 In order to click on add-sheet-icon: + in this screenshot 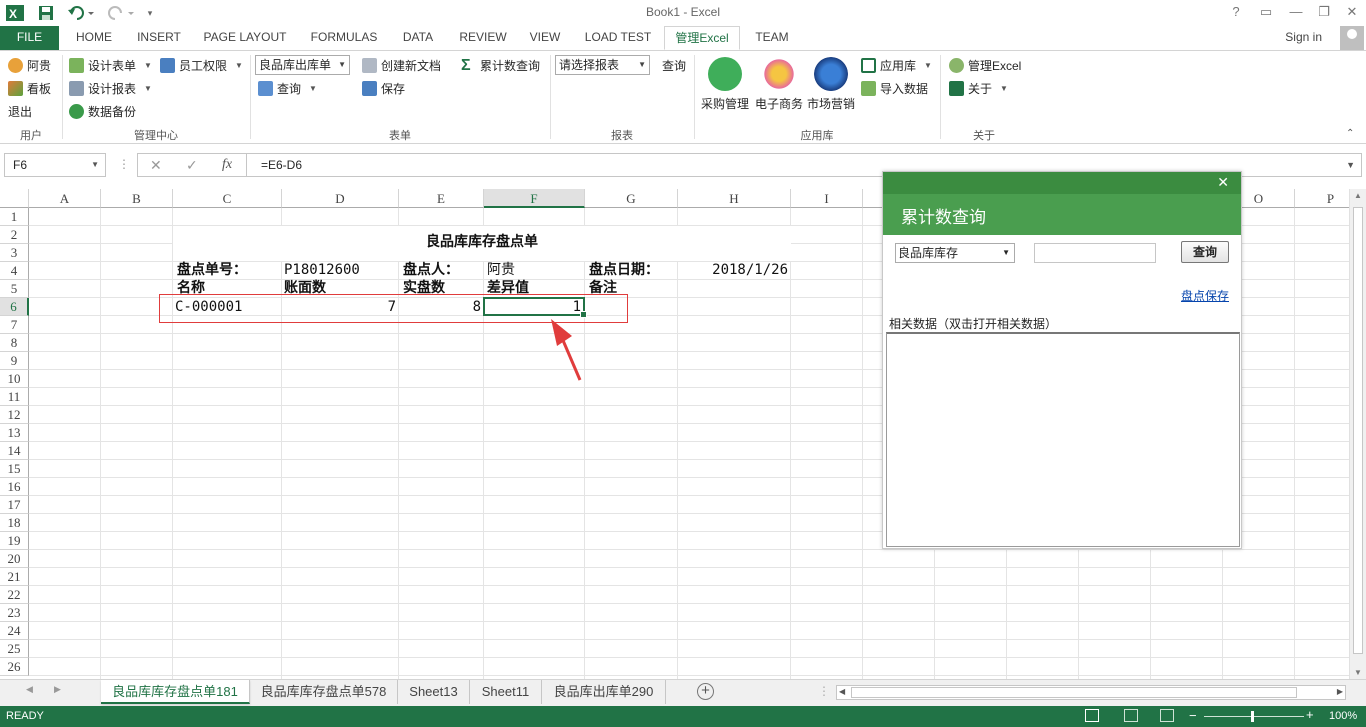, I will do `click(705, 691)`.